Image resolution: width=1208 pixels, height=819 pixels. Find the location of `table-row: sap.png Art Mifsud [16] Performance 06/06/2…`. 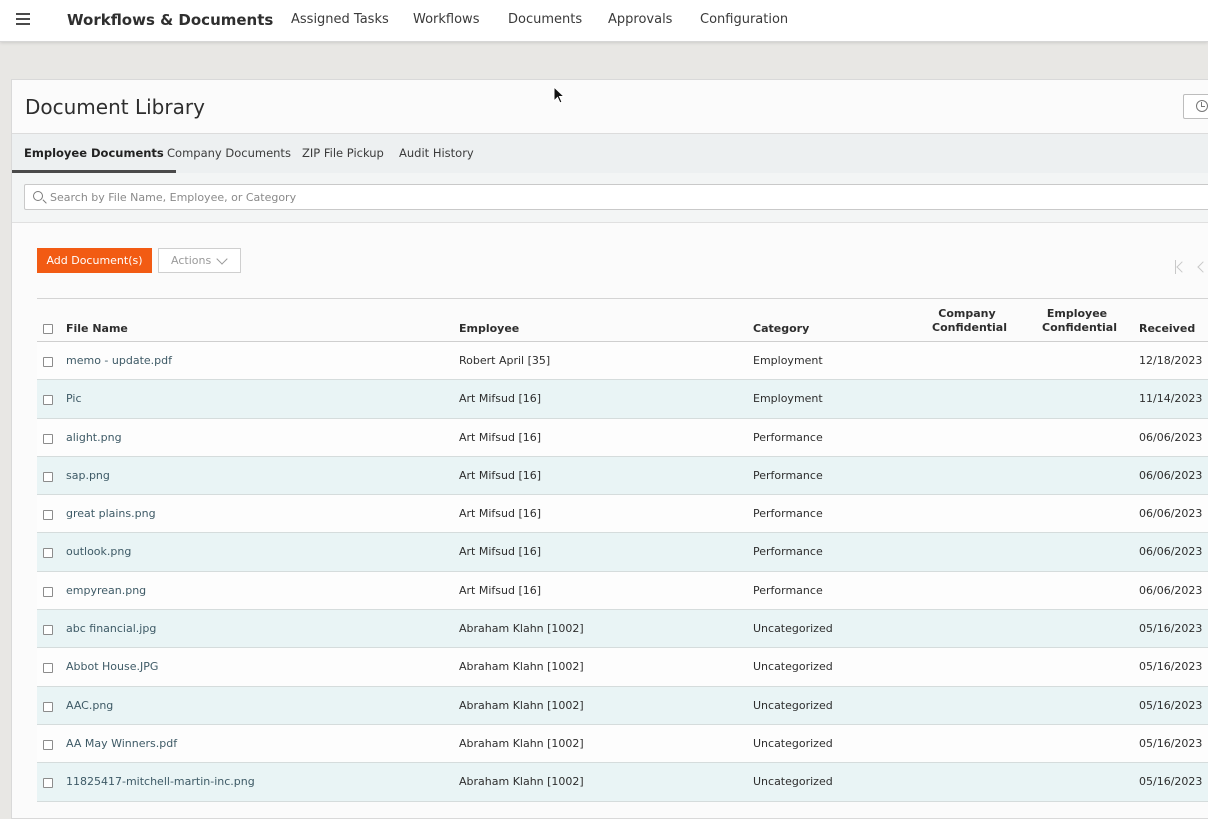

table-row: sap.png Art Mifsud [16] Performance 06/06/2… is located at coordinates (622, 476).